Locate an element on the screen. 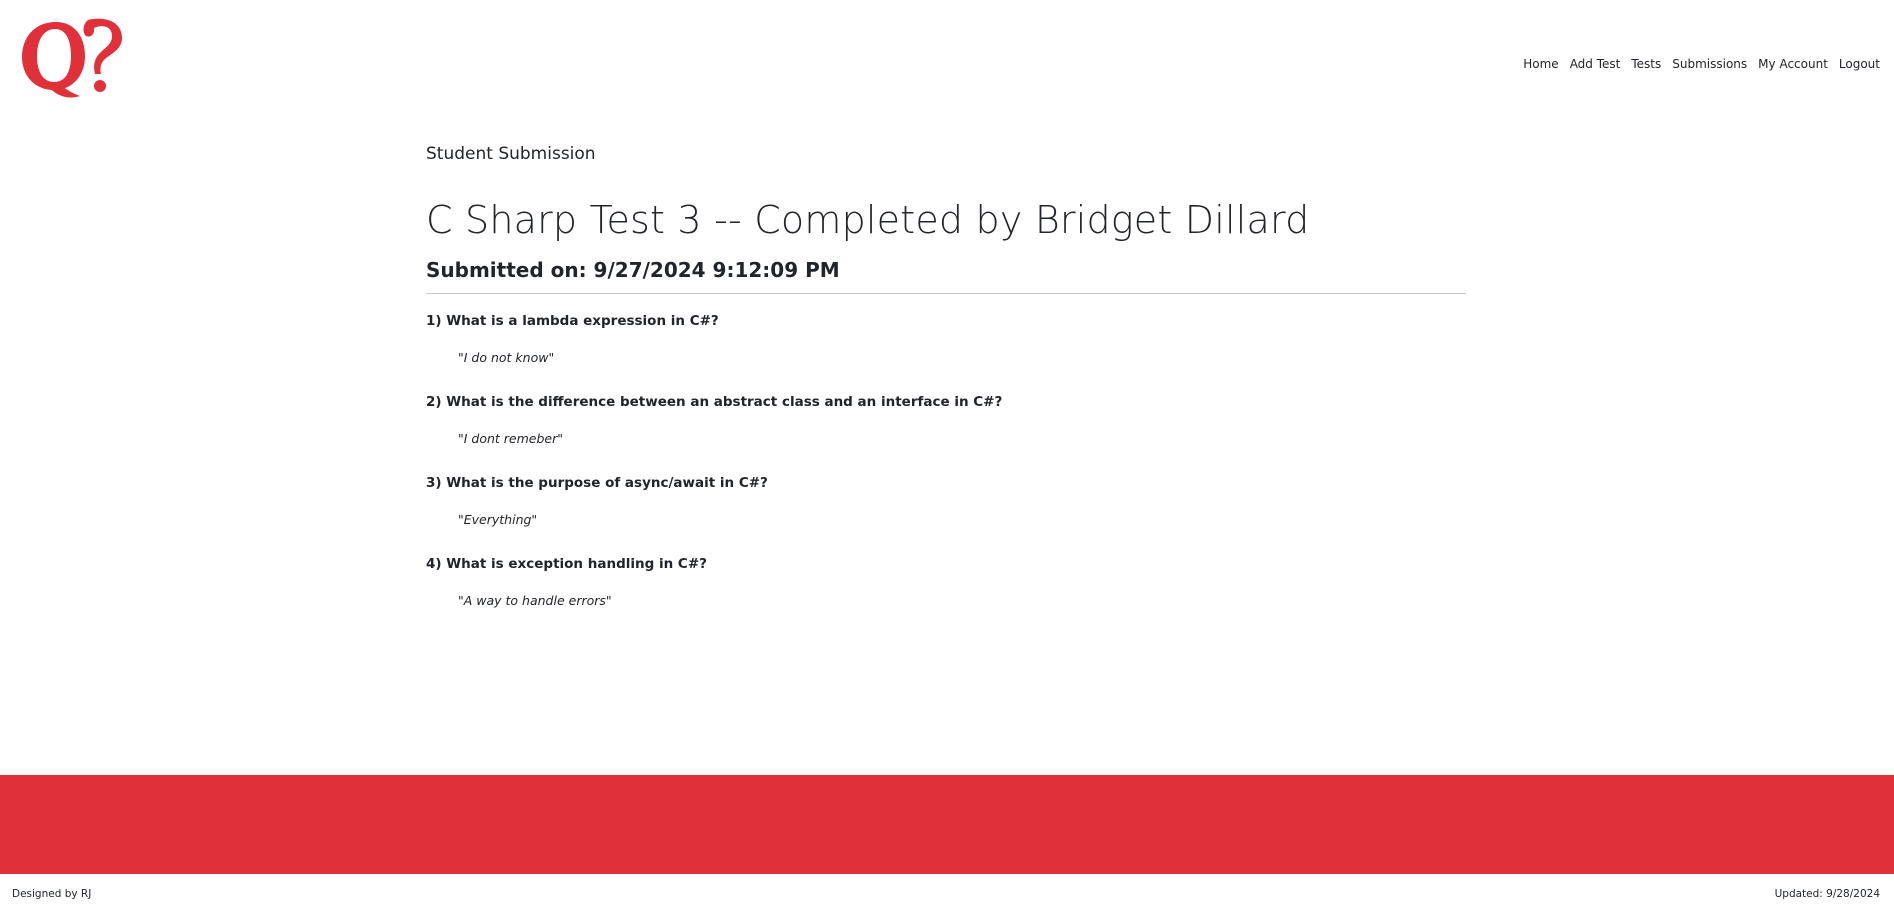 Image resolution: width=1894 pixels, height=904 pixels. answer-text: "A way to handle errors" is located at coordinates (535, 600).